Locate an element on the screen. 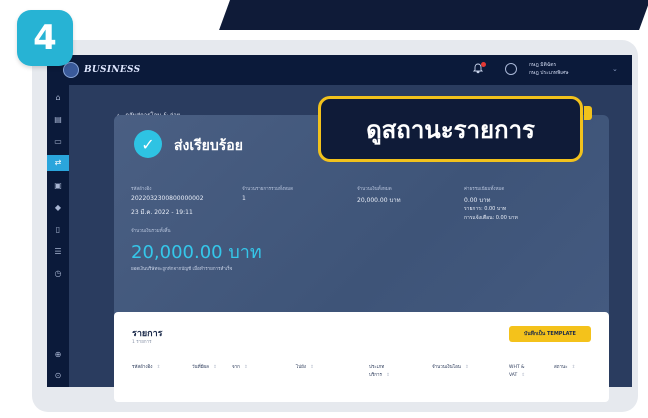 The width and height of the screenshot is (648, 418). amount-value: 20,000.00 บาท is located at coordinates (379, 200).